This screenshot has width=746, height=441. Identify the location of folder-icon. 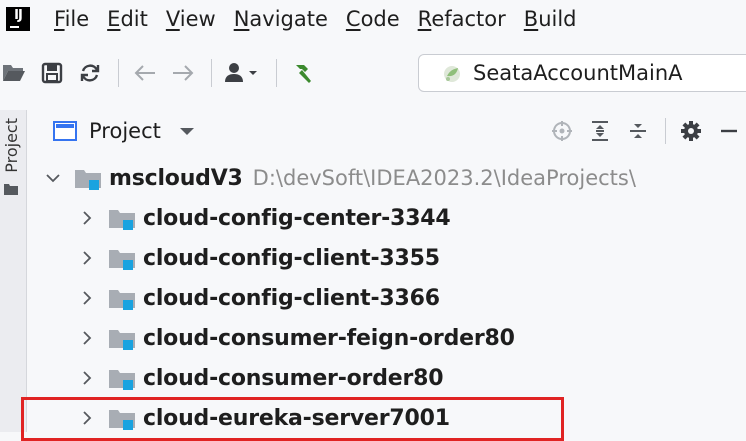
(11, 189).